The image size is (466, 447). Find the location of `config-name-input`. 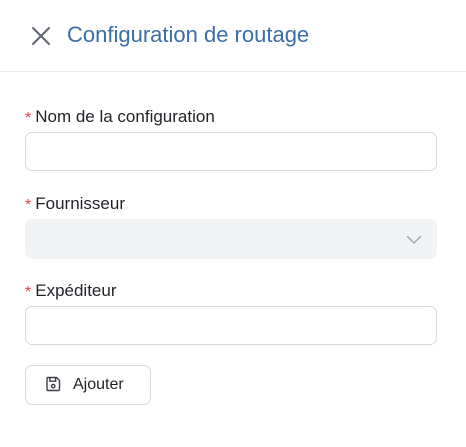

config-name-input is located at coordinates (231, 151).